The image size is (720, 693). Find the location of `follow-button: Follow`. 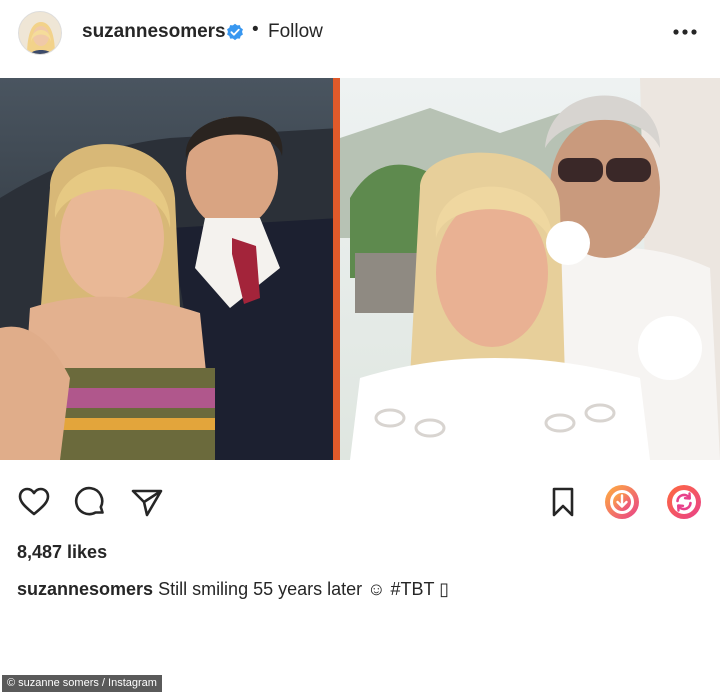

follow-button: Follow is located at coordinates (295, 32).